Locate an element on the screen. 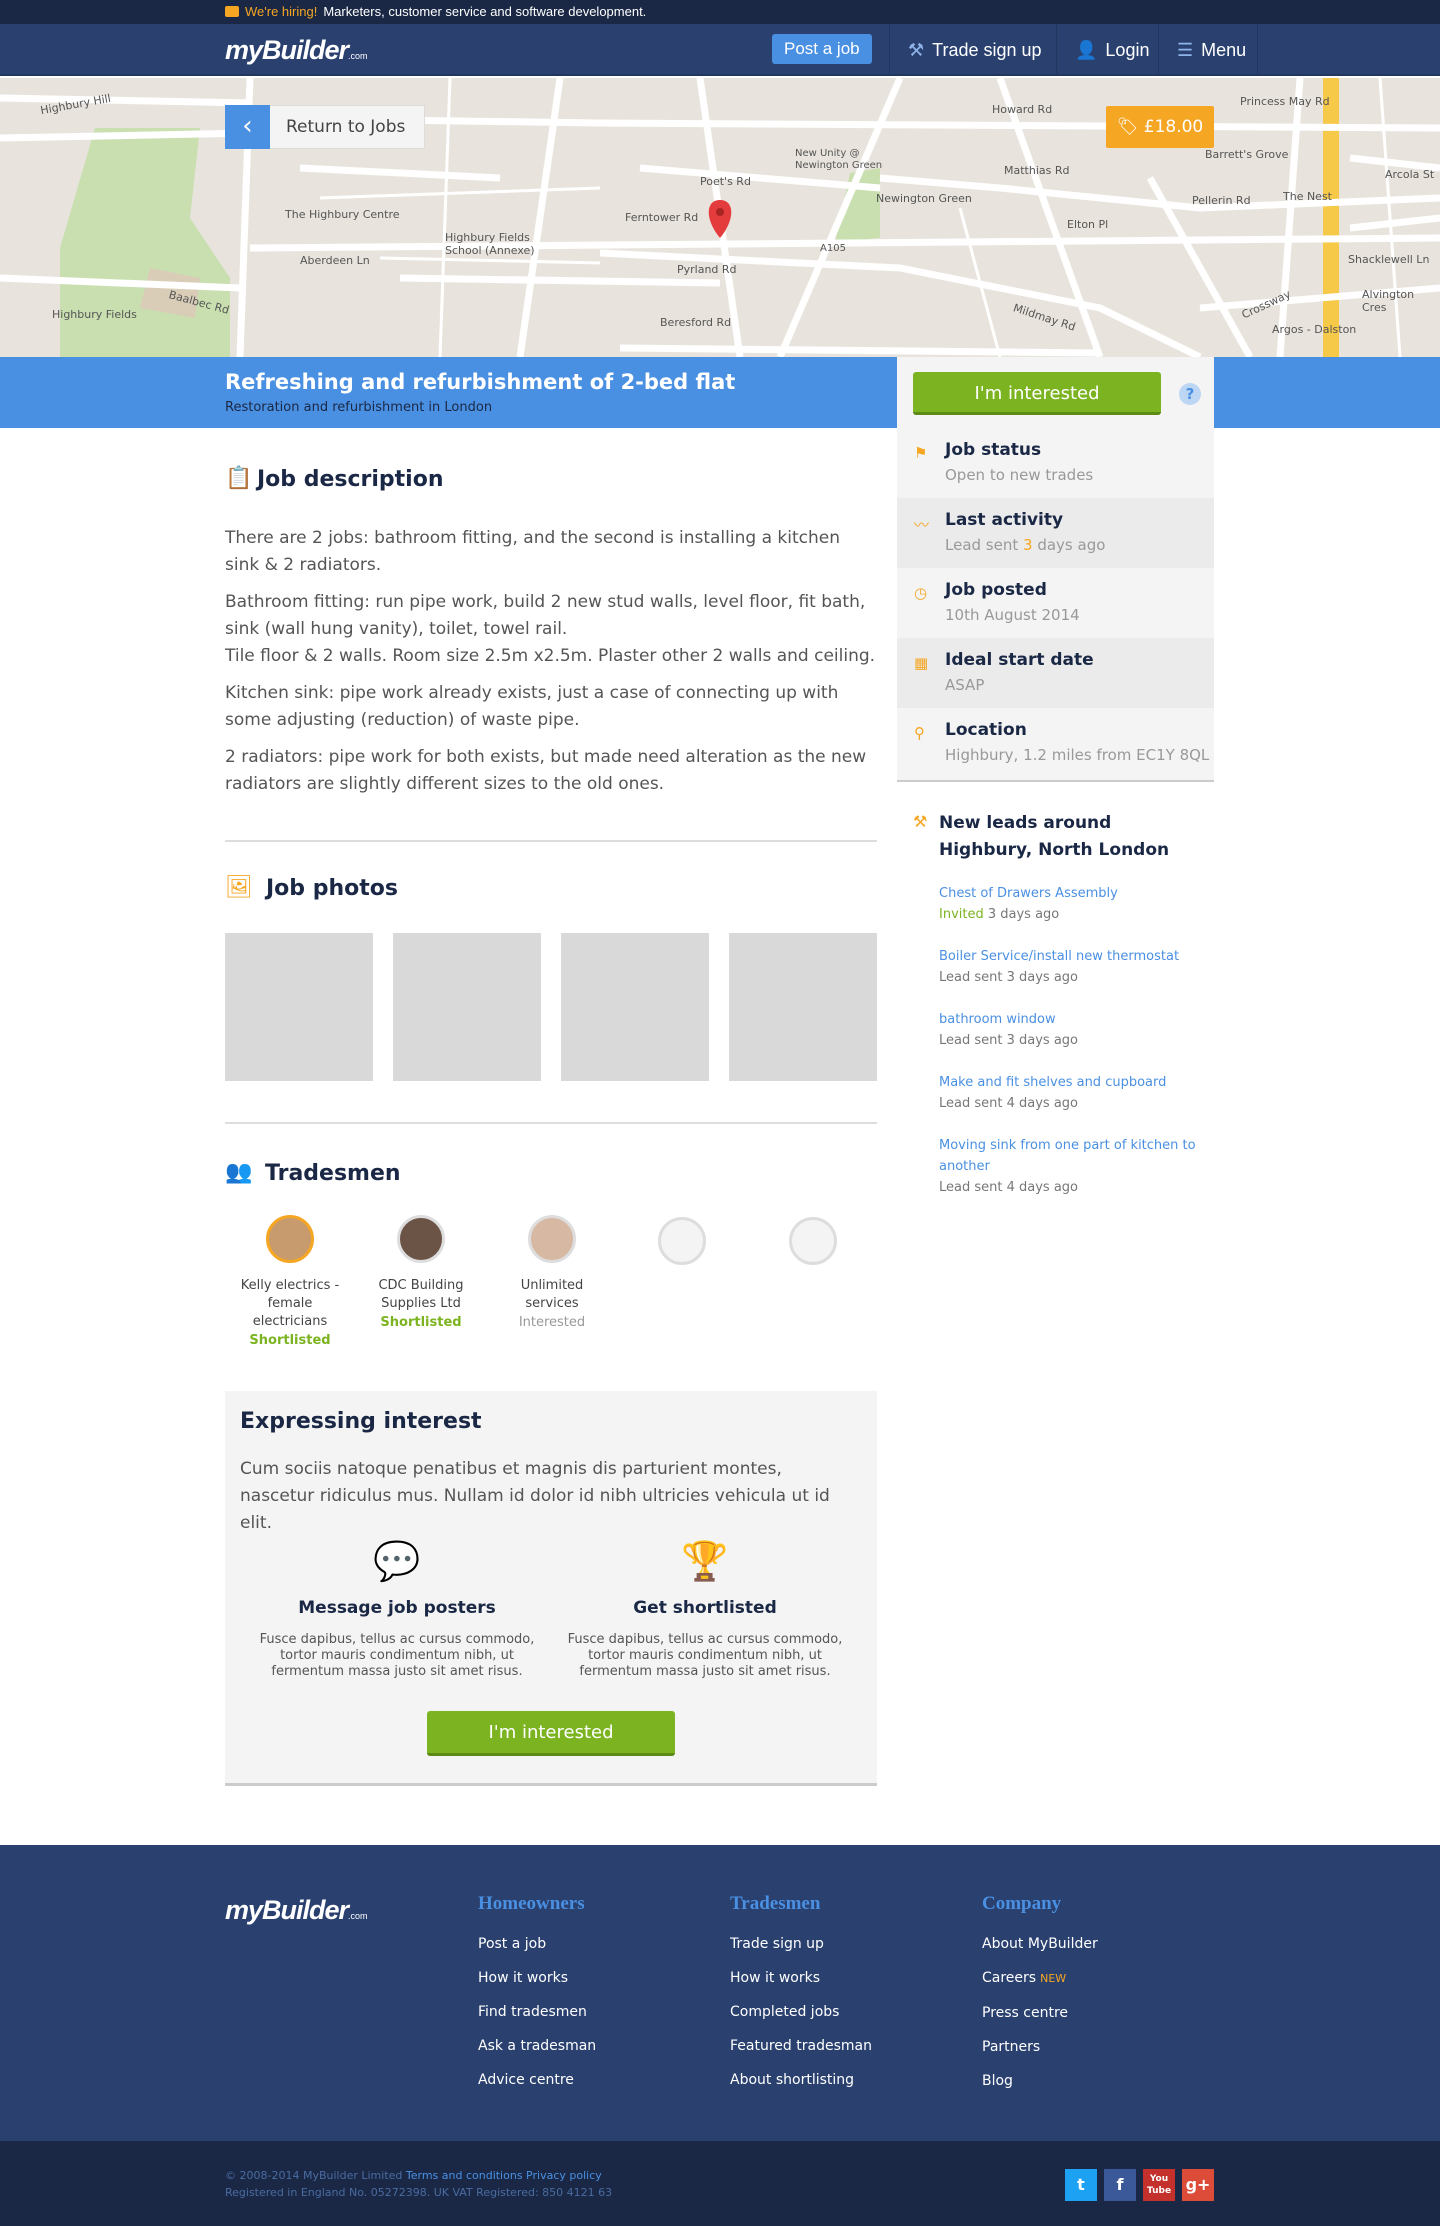  footer-link: Blog is located at coordinates (1092, 2081).